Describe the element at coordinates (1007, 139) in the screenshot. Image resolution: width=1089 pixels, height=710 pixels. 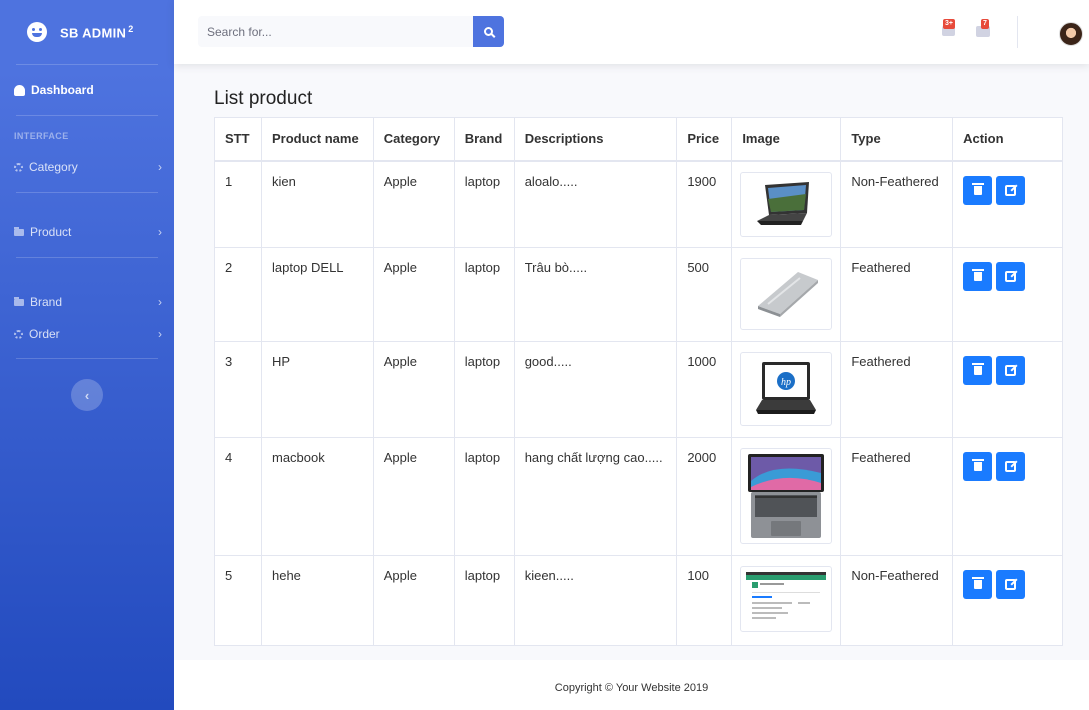
I see `column-header: Action` at that location.